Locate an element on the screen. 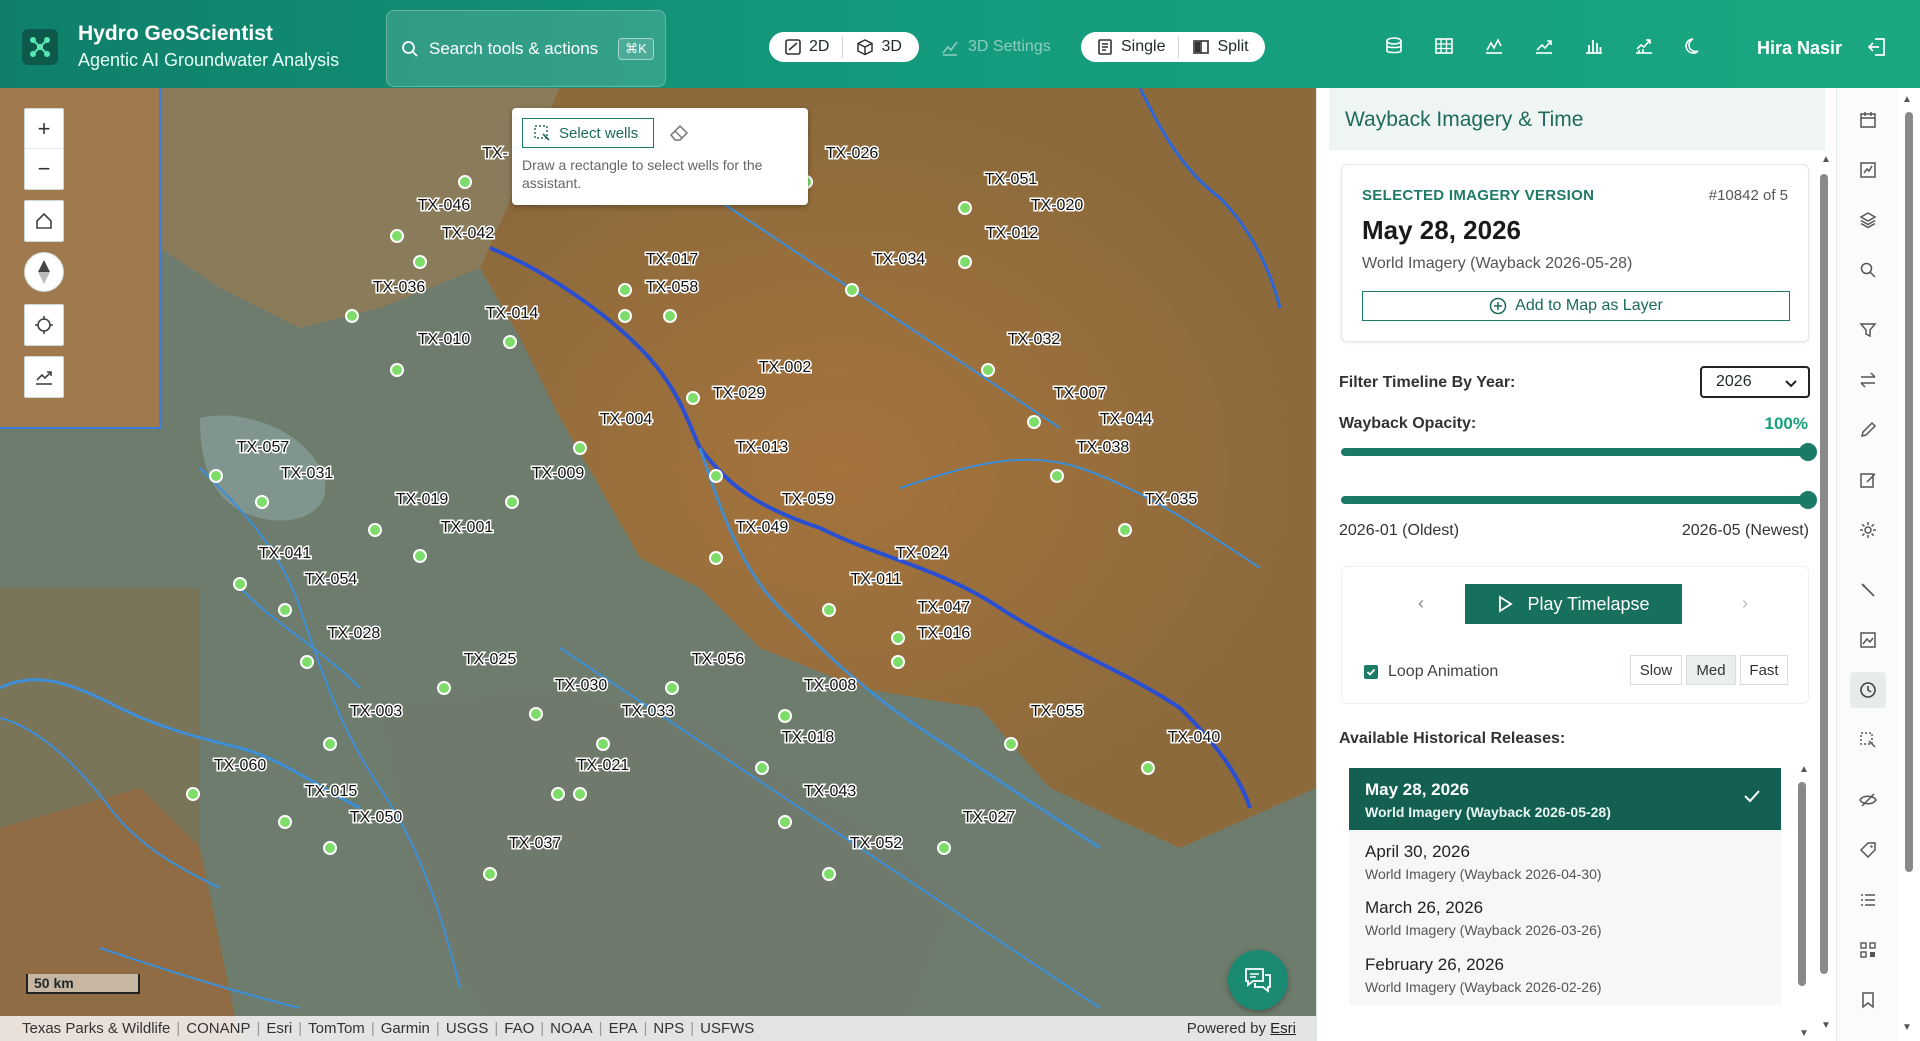 The image size is (1920, 1041). moon-icon is located at coordinates (1694, 46).